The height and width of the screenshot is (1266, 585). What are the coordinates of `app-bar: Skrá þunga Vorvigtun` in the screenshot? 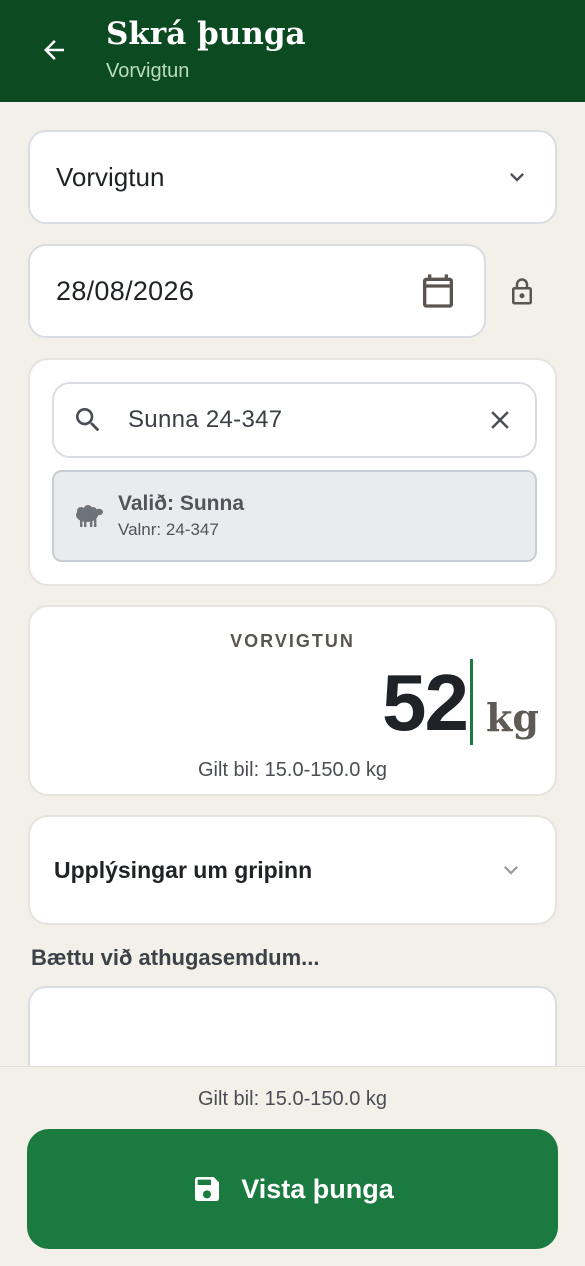 It's located at (292, 51).